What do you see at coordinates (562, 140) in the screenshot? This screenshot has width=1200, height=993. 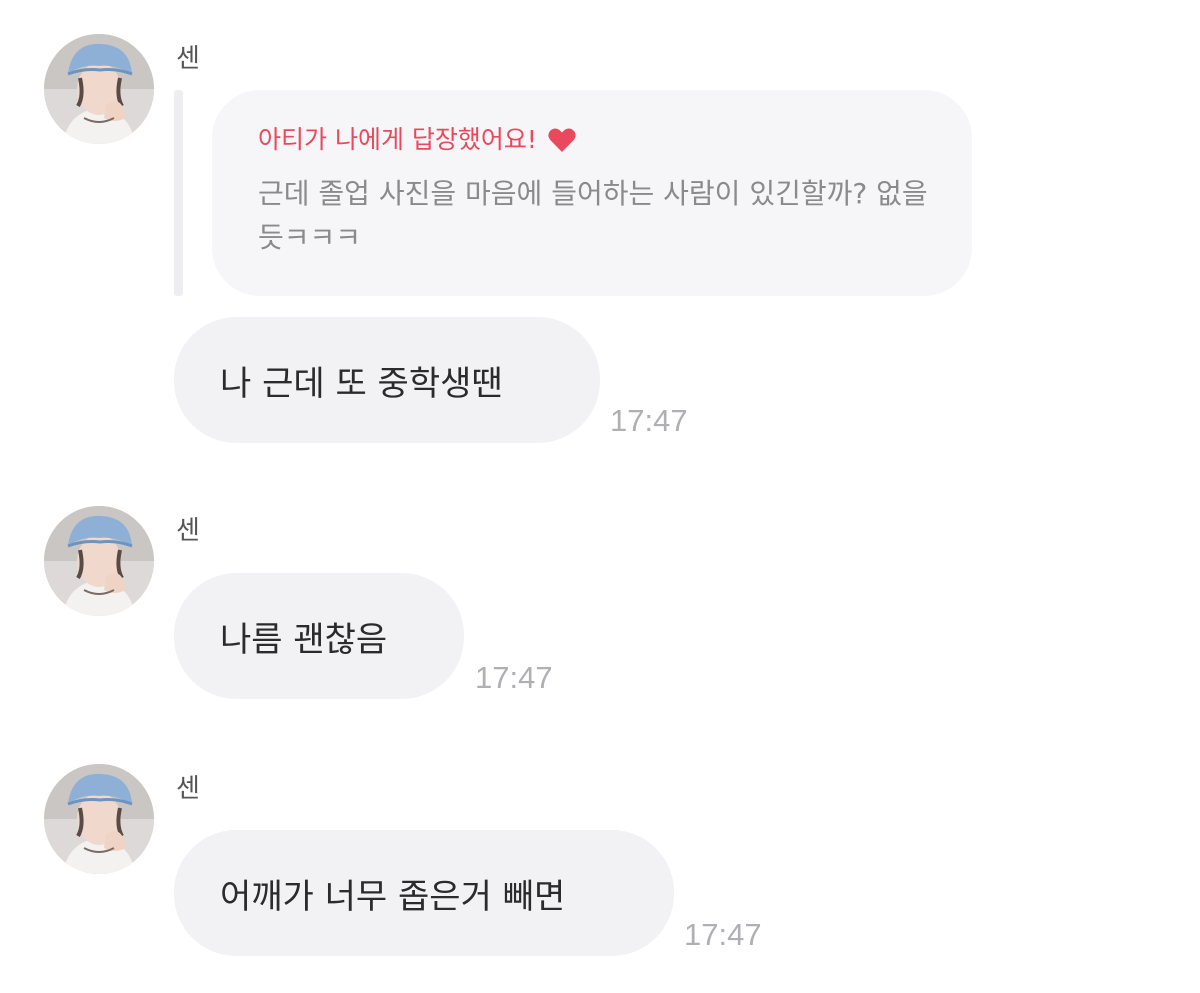 I see `heart-icon` at bounding box center [562, 140].